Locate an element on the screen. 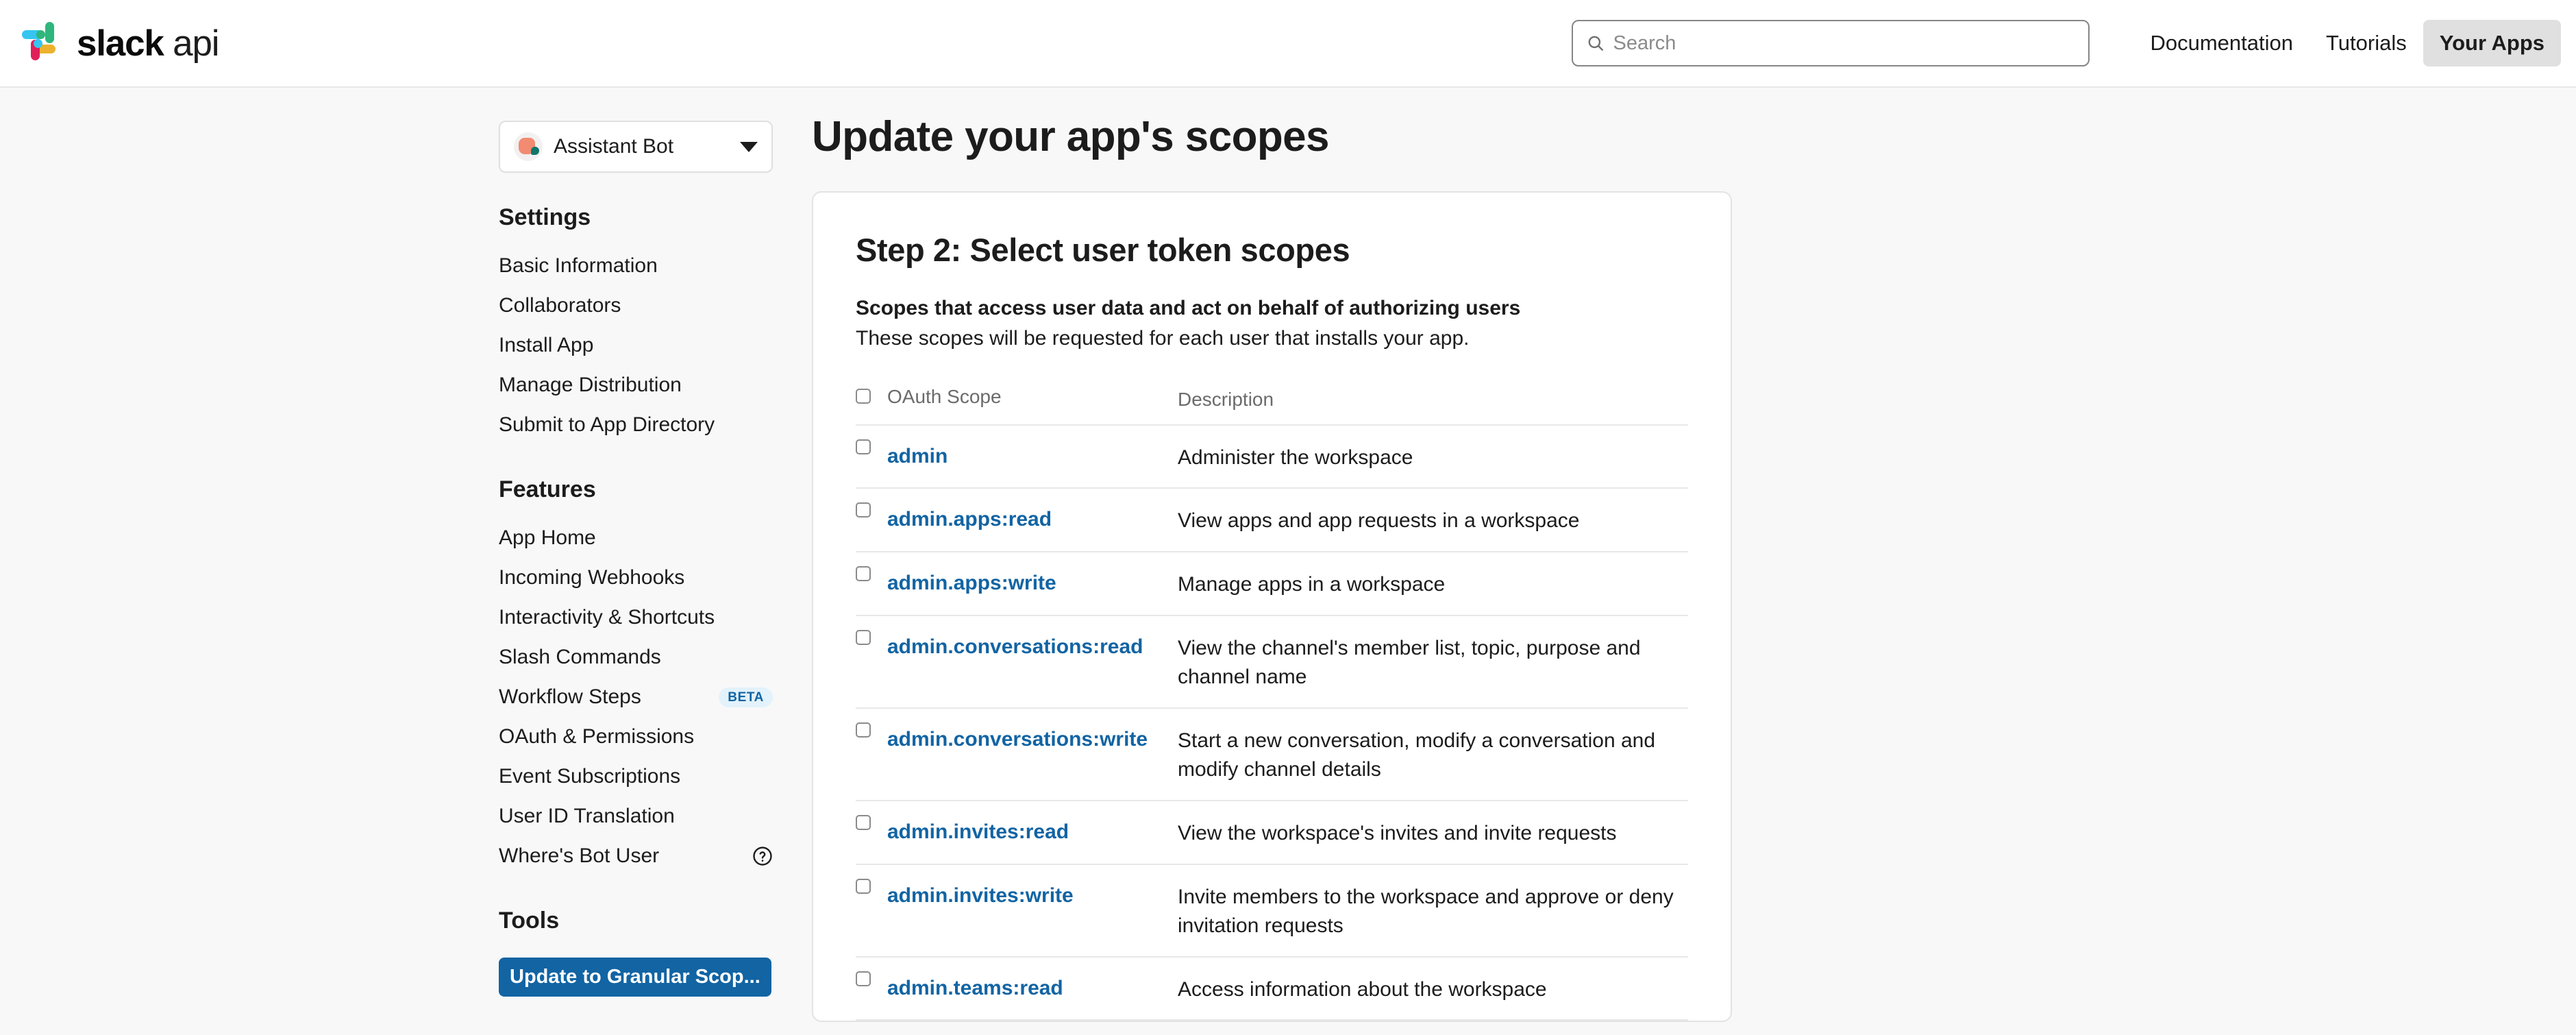 The width and height of the screenshot is (2576, 1035). sidebar-item-label: Where's Bot User is located at coordinates (579, 855).